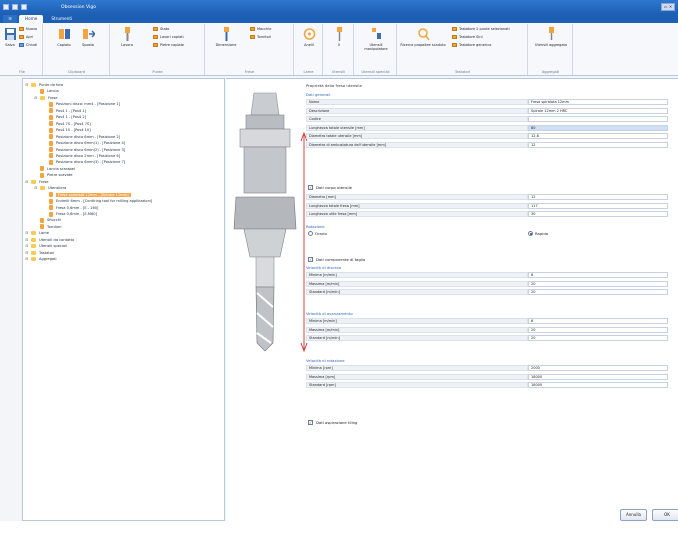 Image resolution: width=678 pixels, height=535 pixels. What do you see at coordinates (336, 259) in the screenshot?
I see `checkbox-componente-taglio: ✓ Dati componente di taglio` at bounding box center [336, 259].